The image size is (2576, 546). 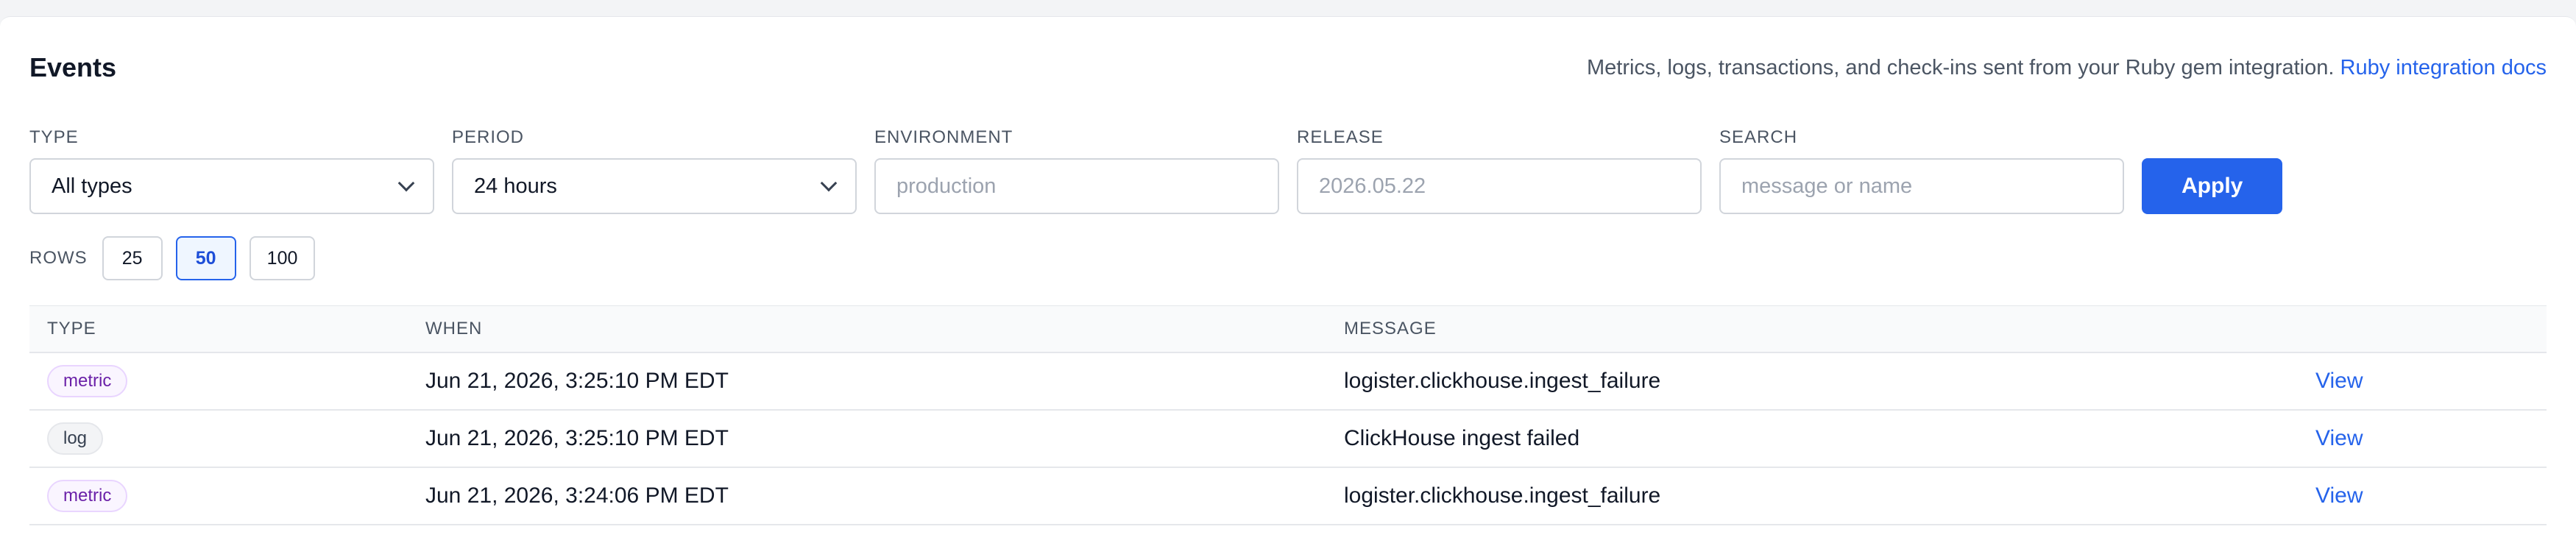 I want to click on type-filter: TYPE All types, so click(x=231, y=170).